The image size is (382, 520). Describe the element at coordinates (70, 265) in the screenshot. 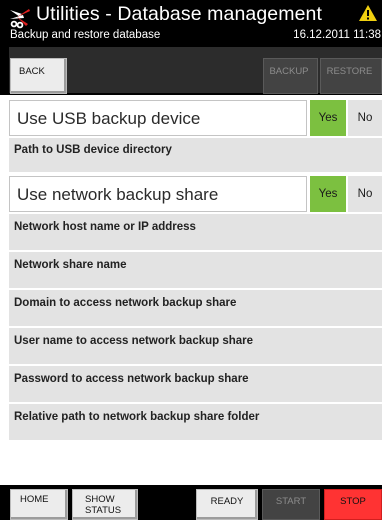

I see `network-share-label: Network share name` at that location.